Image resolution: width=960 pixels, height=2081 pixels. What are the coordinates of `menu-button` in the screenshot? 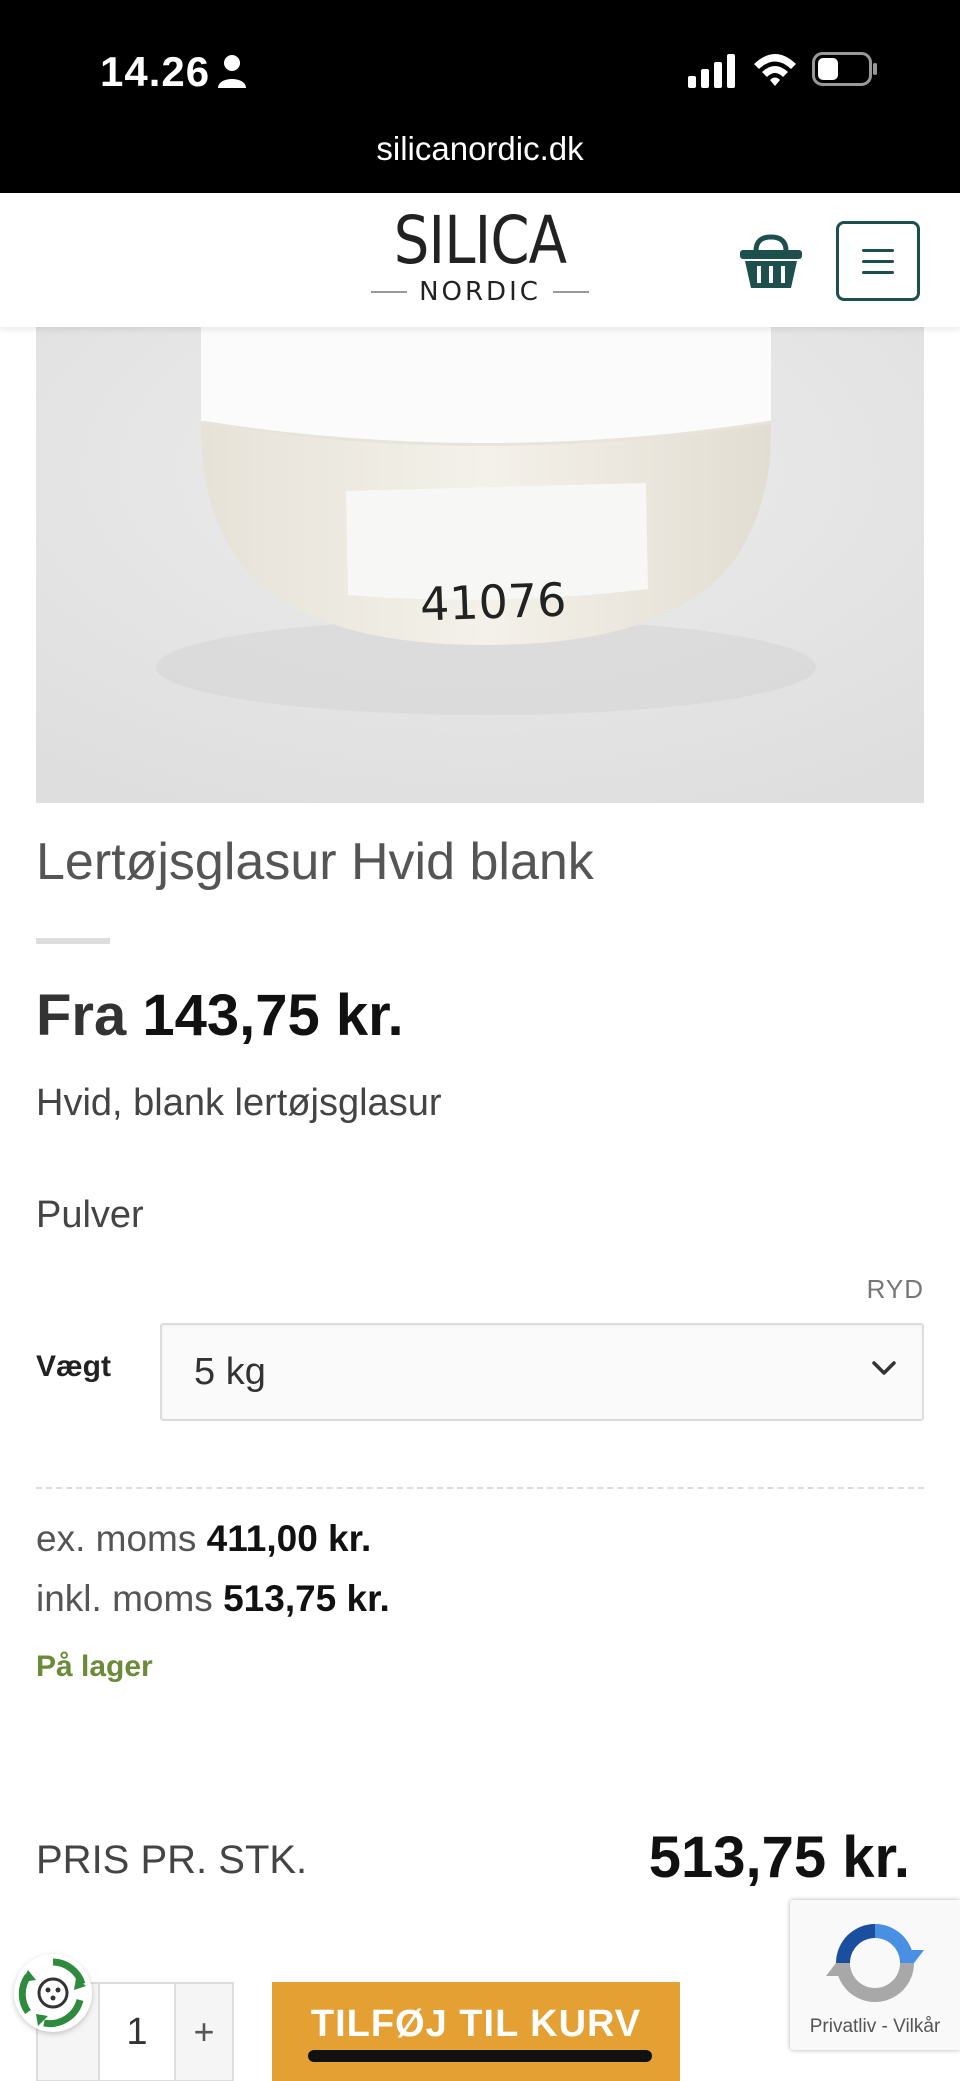 It's located at (878, 261).